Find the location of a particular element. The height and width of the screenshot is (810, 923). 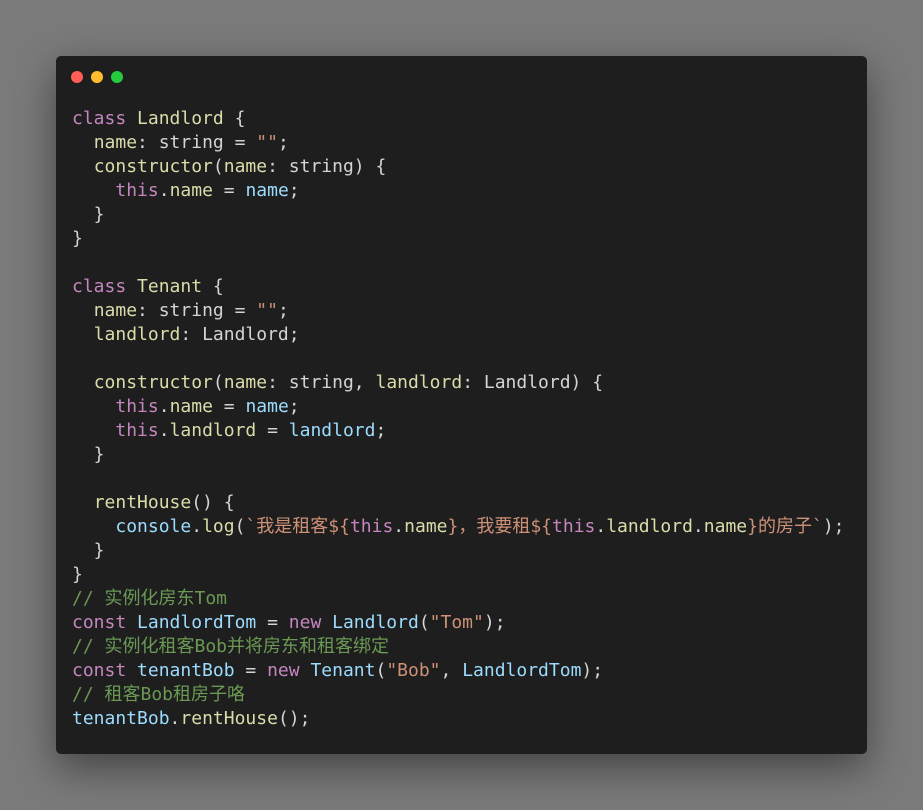

code-line: // 租客Bob租房子咯 is located at coordinates (458, 695).